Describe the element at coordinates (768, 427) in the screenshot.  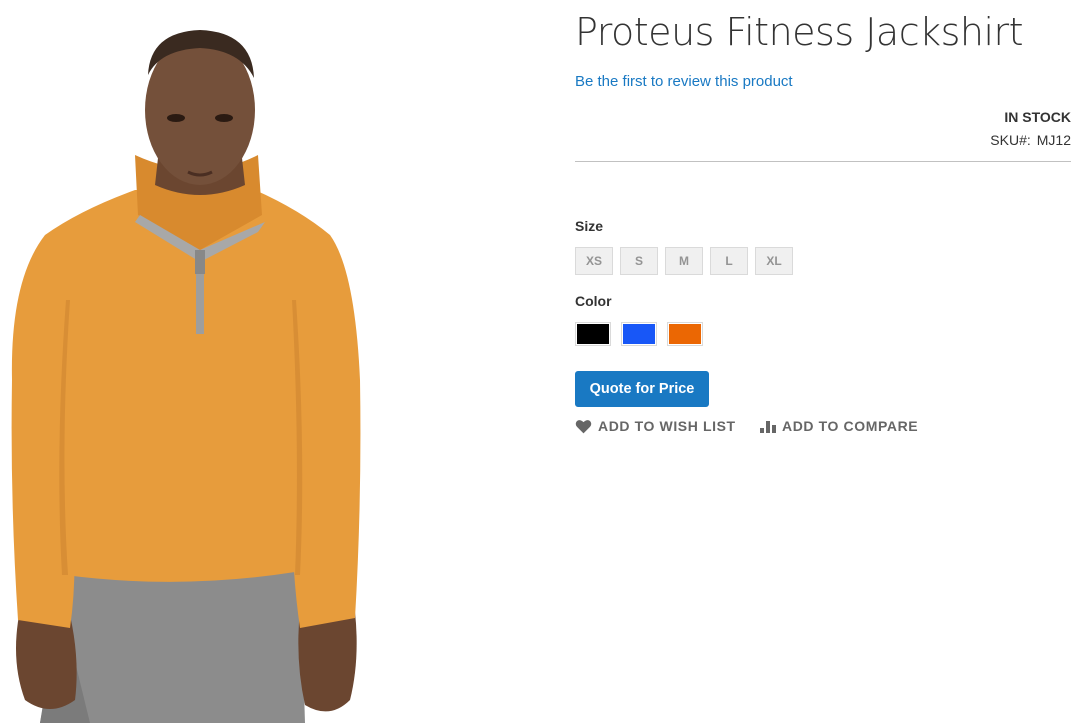
I see `bar-chart-icon` at that location.